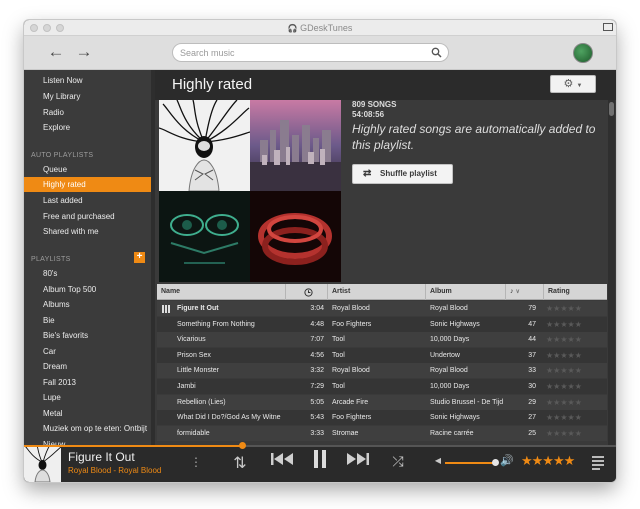 The width and height of the screenshot is (640, 509). Describe the element at coordinates (87, 96) in the screenshot. I see `sidebar-item-my-library: My Library` at that location.